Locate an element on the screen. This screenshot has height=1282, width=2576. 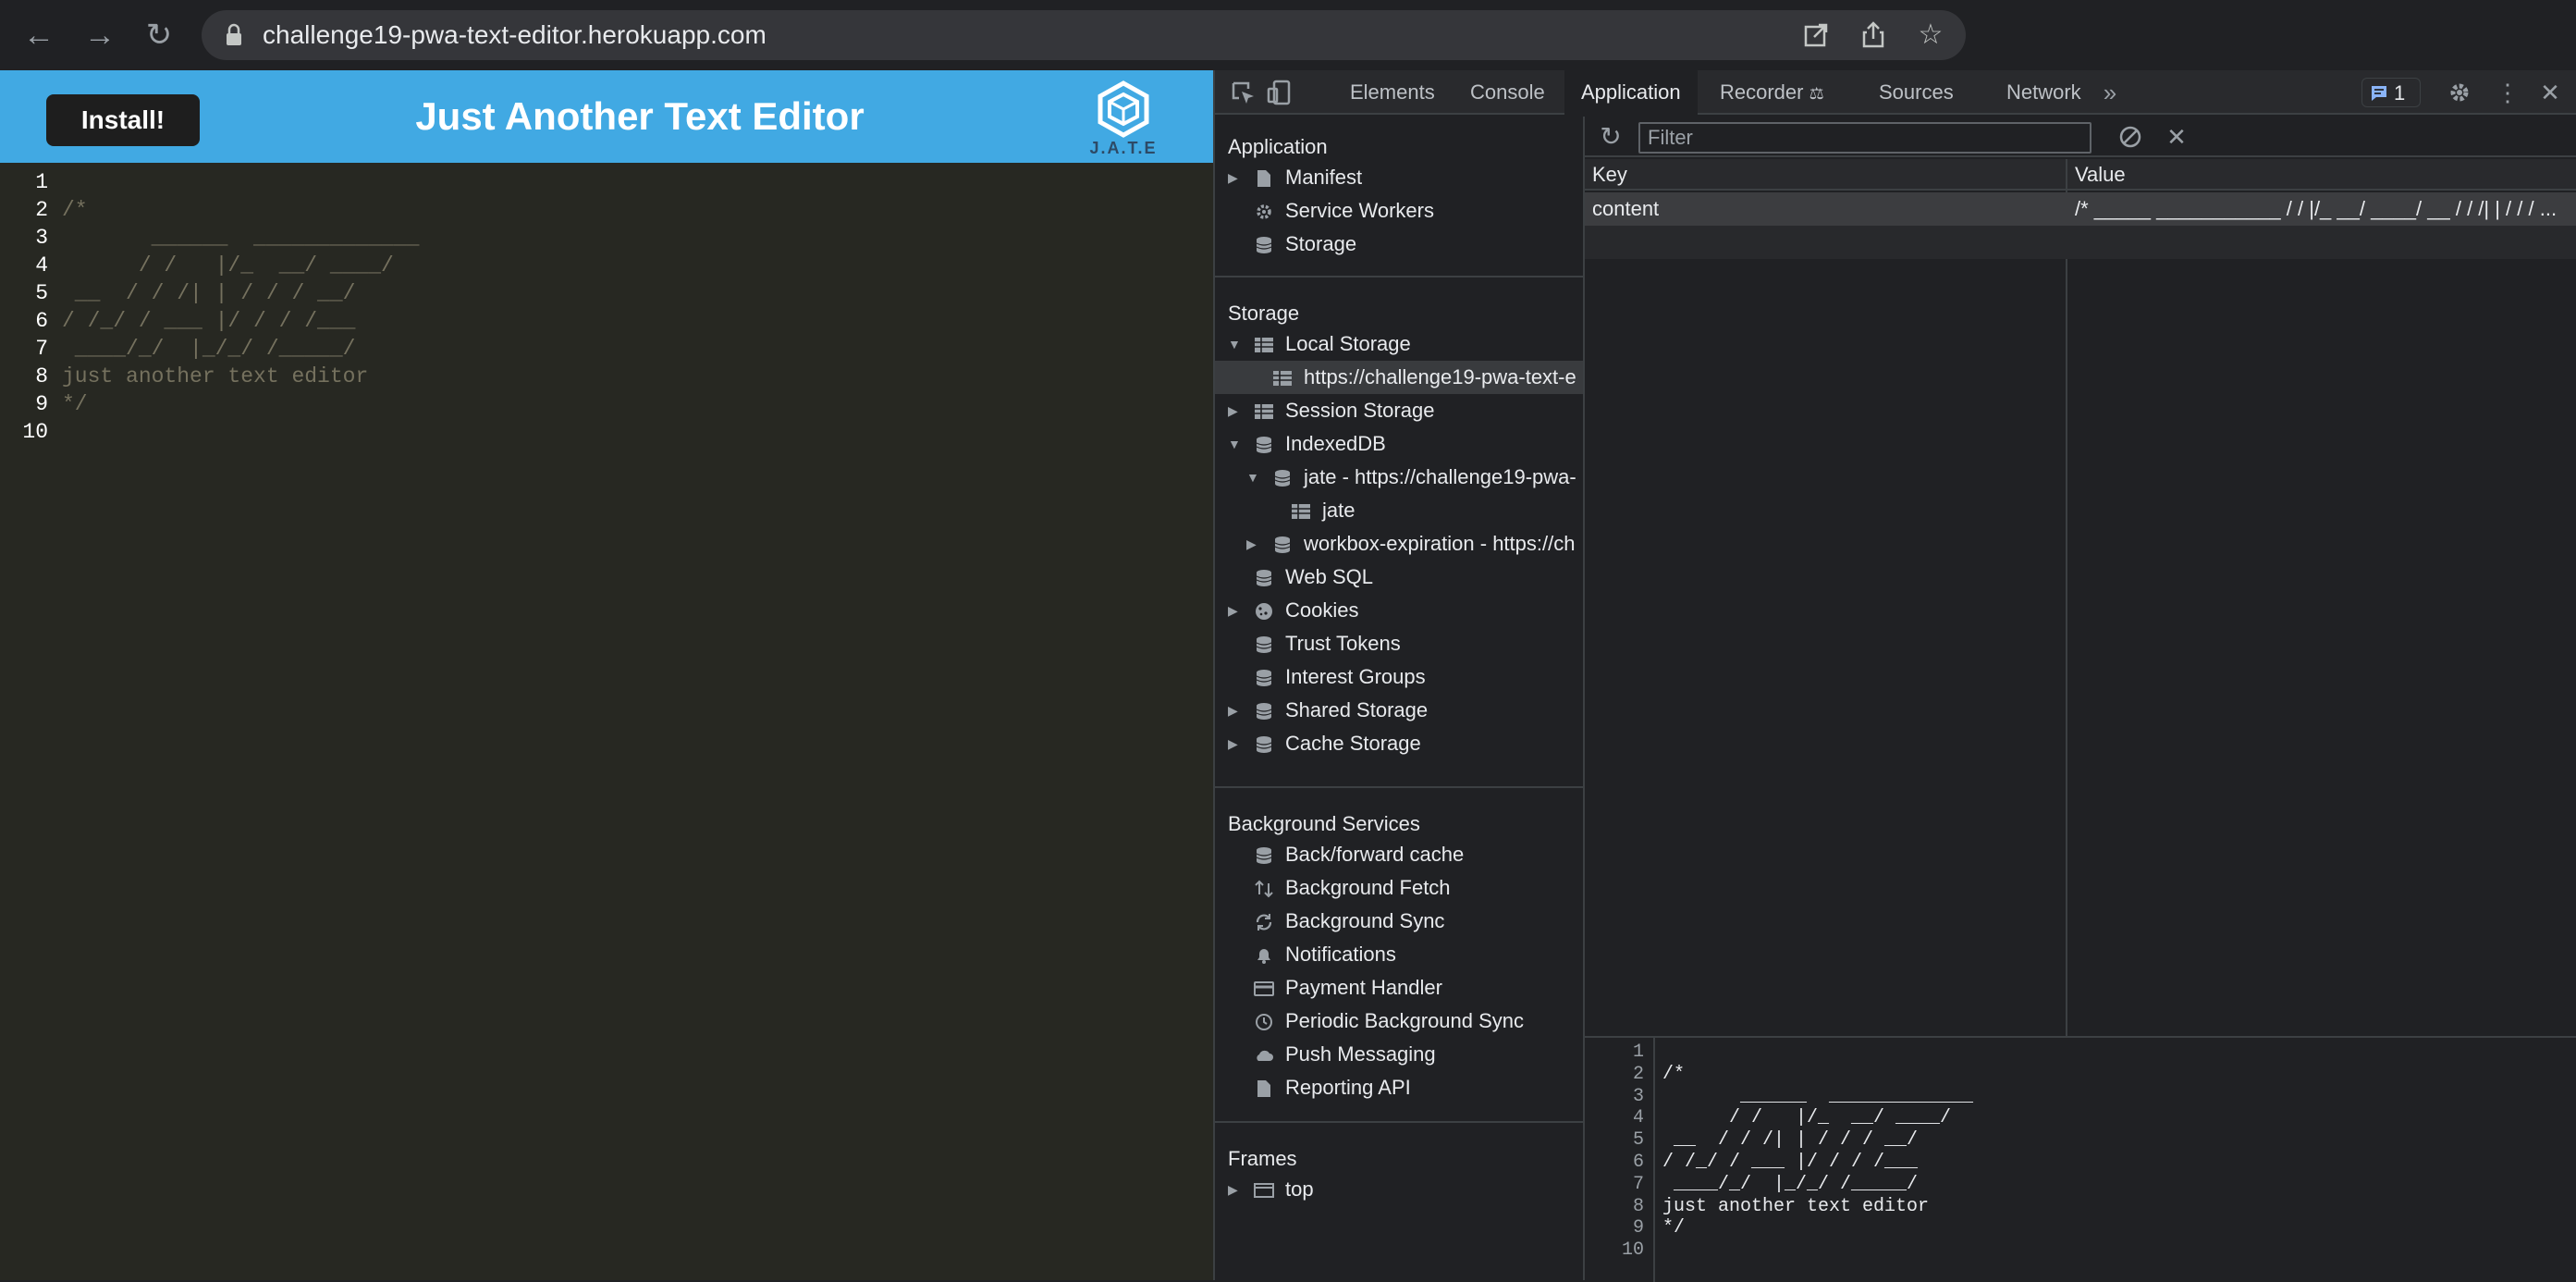
sidebar-item-cookies: ▶ Cookies is located at coordinates (1399, 610).